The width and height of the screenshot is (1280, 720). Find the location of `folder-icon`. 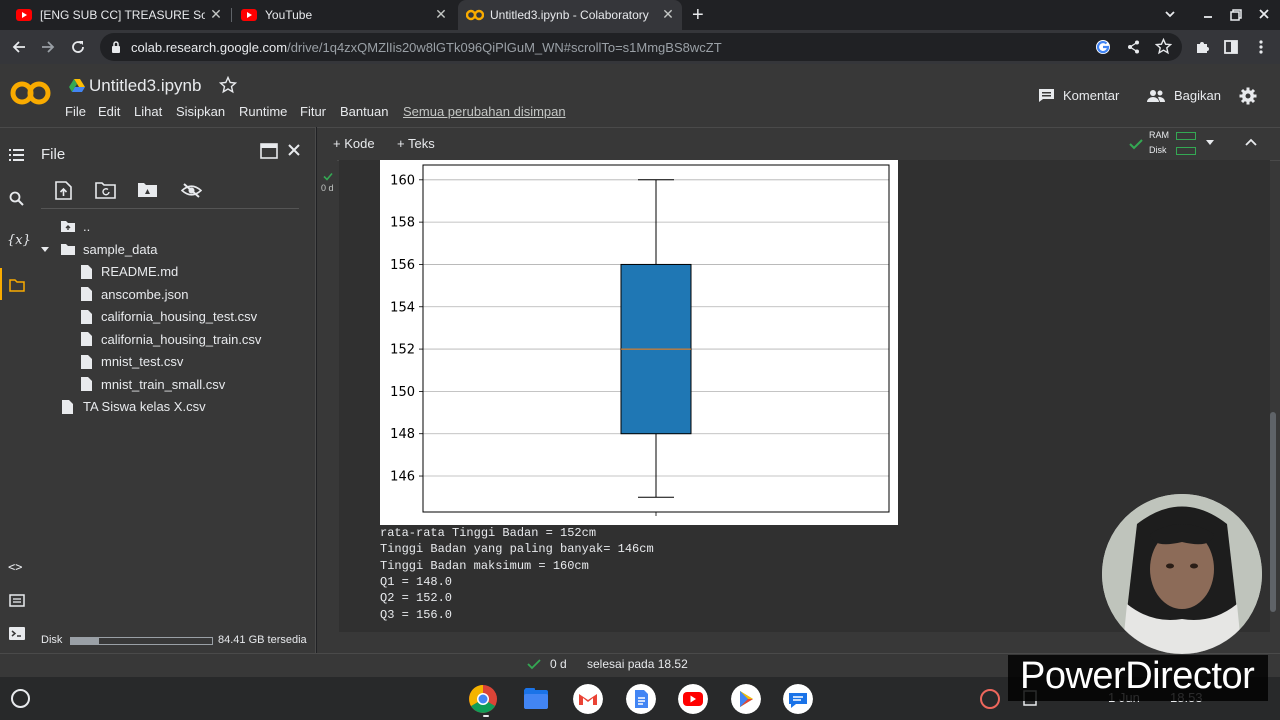

folder-icon is located at coordinates (17, 285).